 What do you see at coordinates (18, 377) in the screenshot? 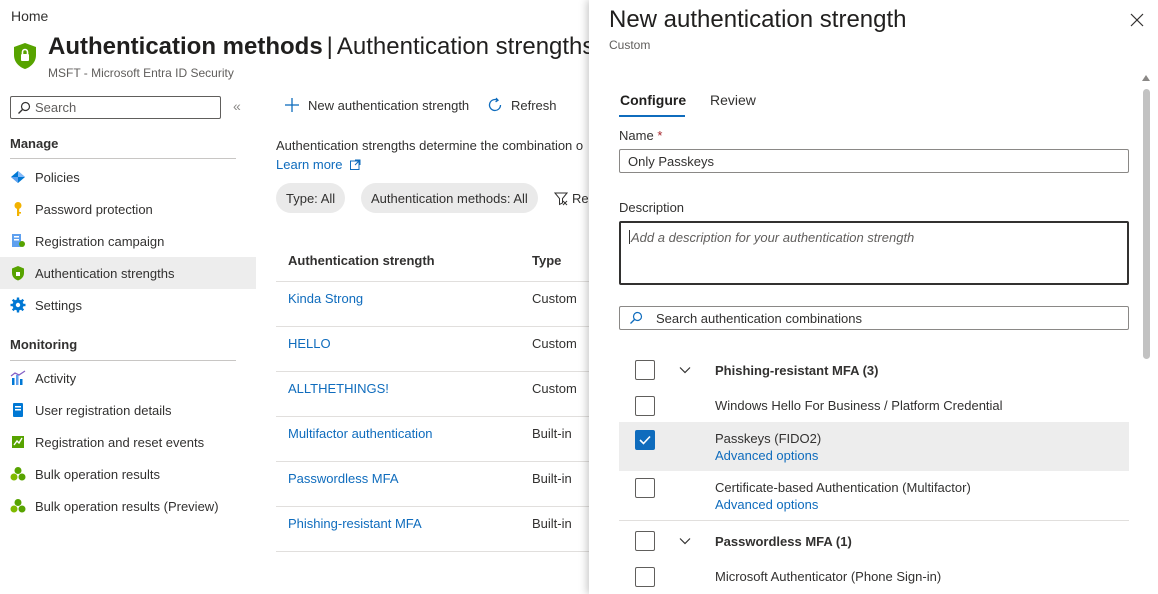
I see `activity-icon` at bounding box center [18, 377].